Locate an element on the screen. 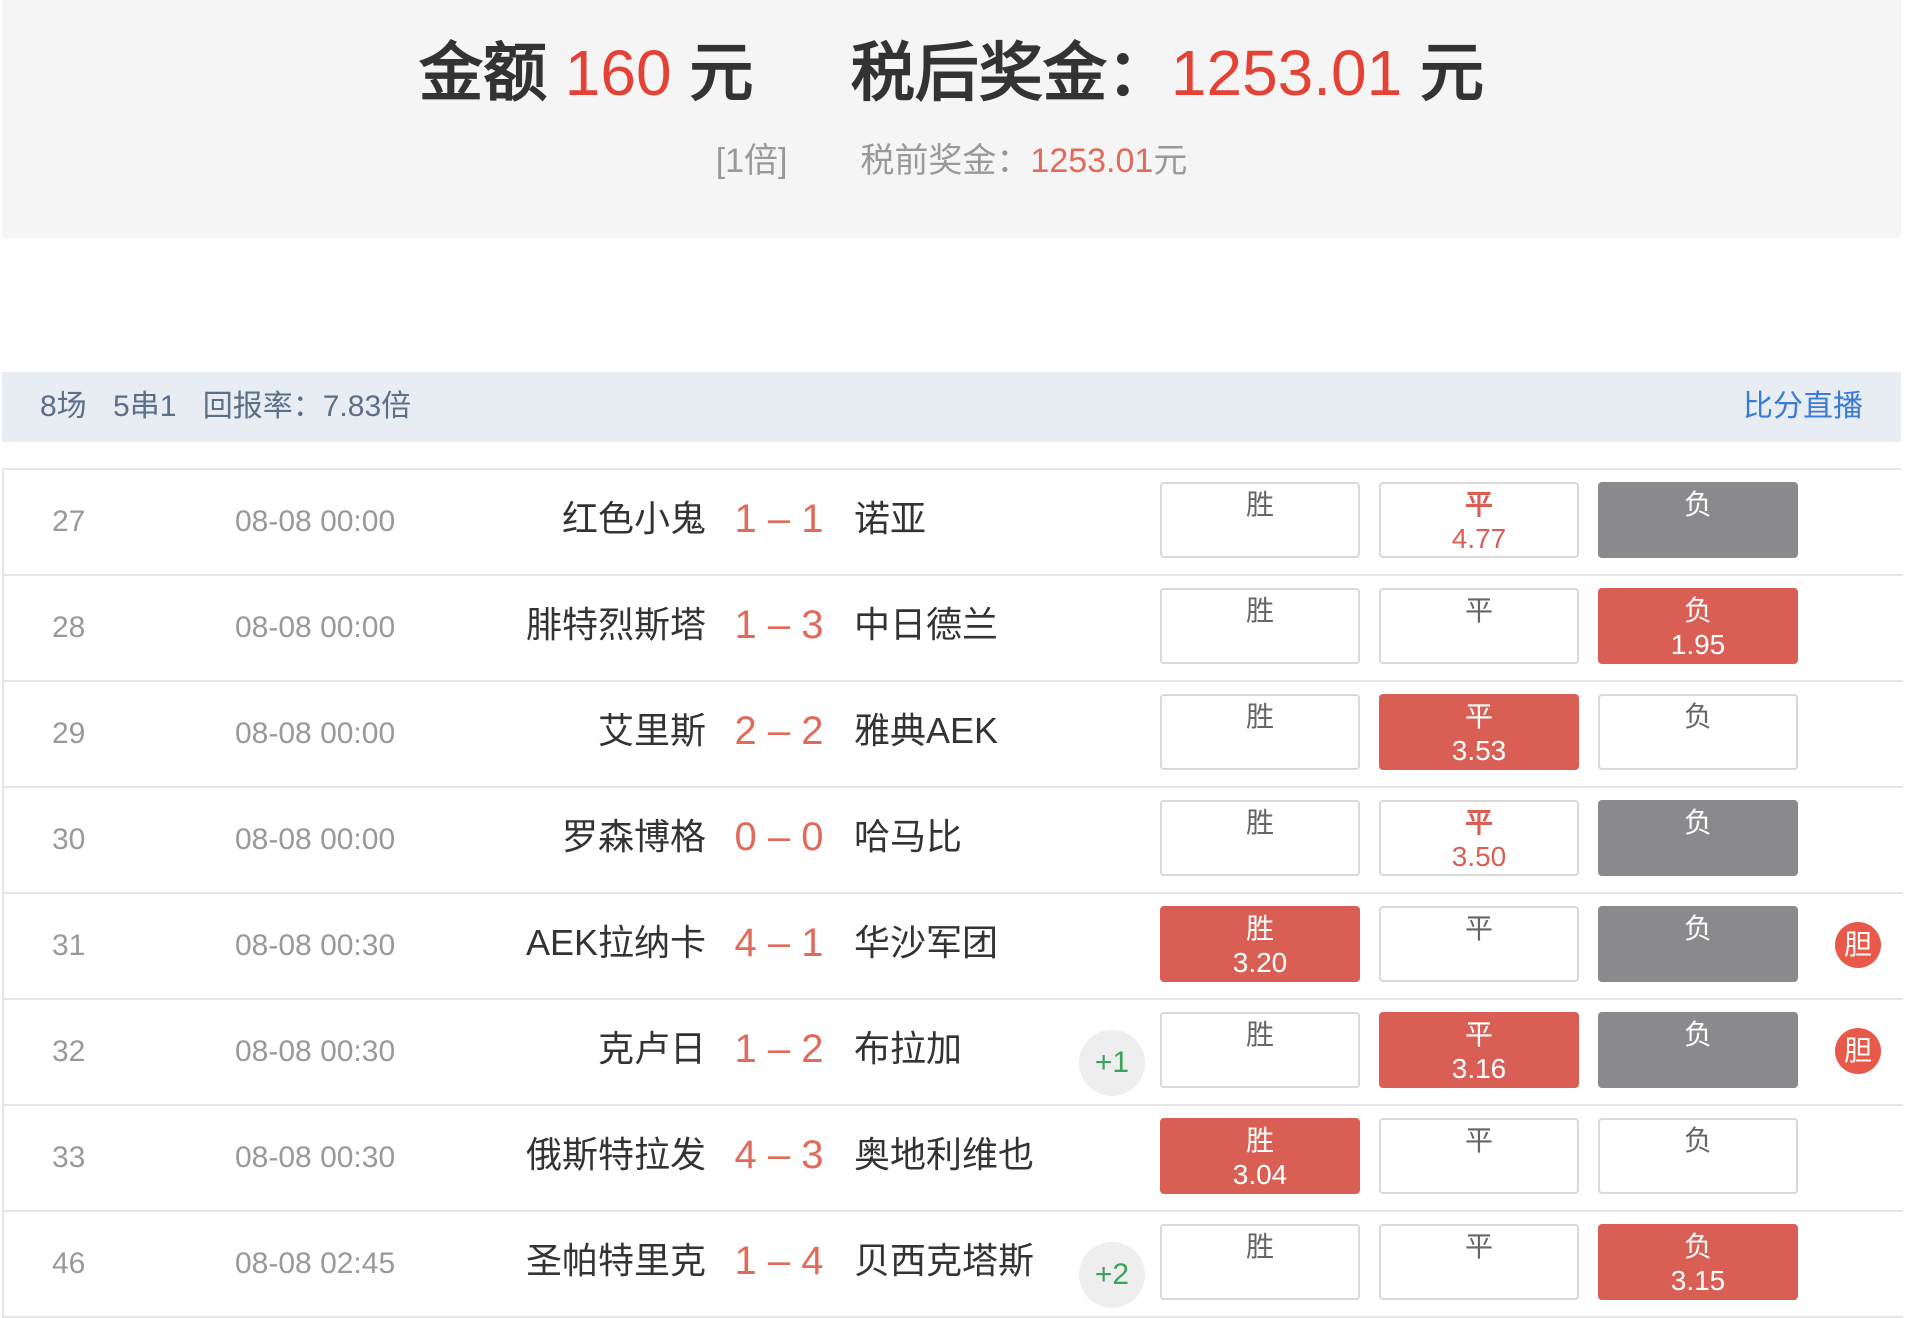 The width and height of the screenshot is (1926, 1318). option-draw: 平 3.53 is located at coordinates (1479, 732).